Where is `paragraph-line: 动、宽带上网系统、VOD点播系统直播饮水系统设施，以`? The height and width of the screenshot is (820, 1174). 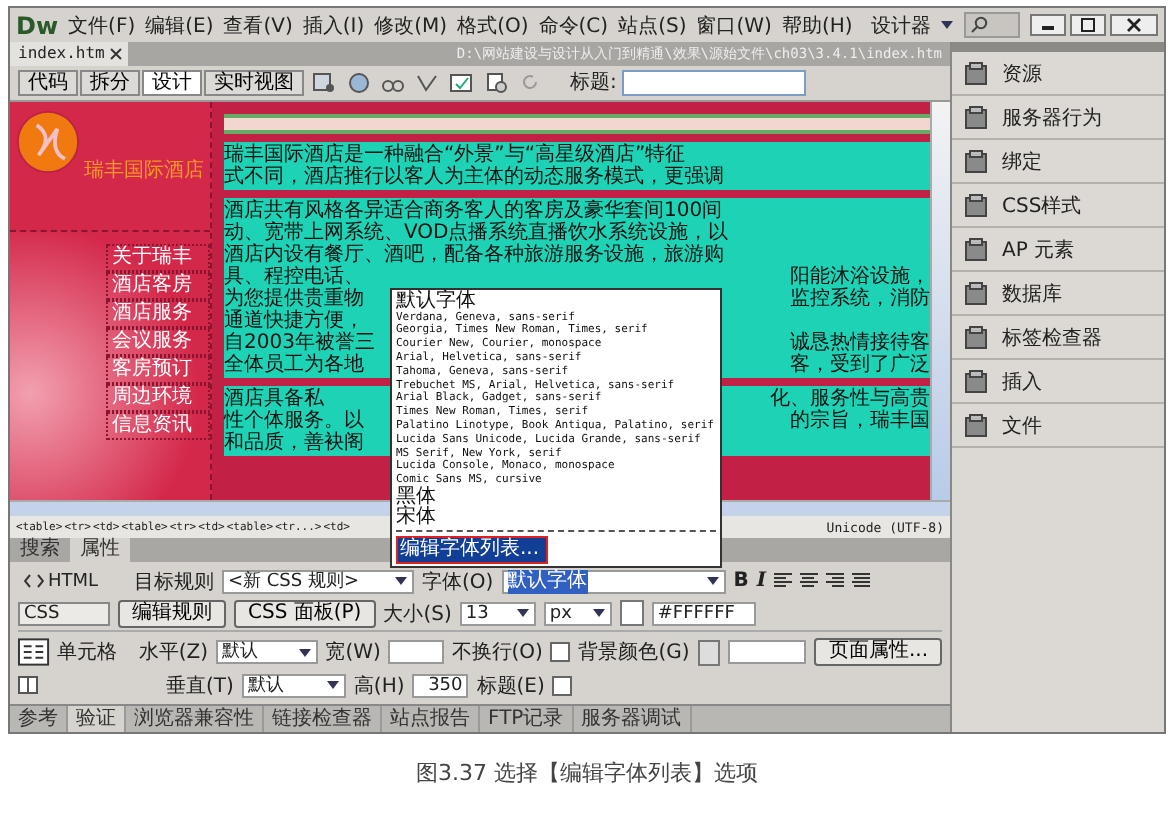 paragraph-line: 动、宽带上网系统、VOD点播系统直播饮水系统设施，以 is located at coordinates (476, 232).